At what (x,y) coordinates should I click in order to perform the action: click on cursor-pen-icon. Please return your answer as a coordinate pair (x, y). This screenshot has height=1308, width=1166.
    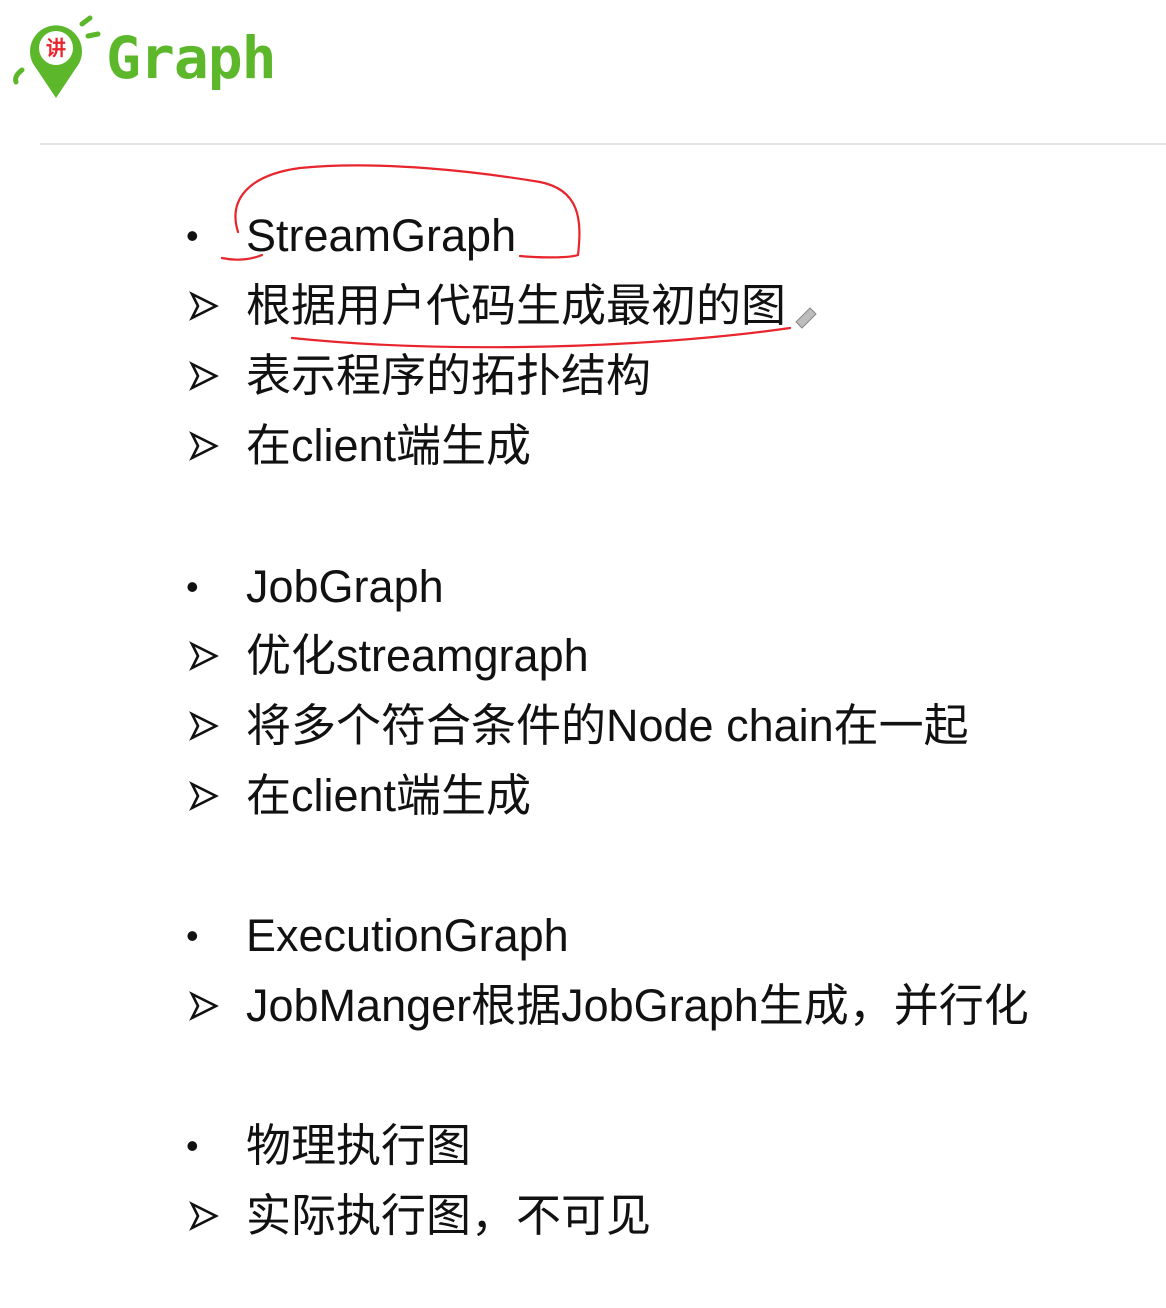
    Looking at the image, I should click on (806, 318).